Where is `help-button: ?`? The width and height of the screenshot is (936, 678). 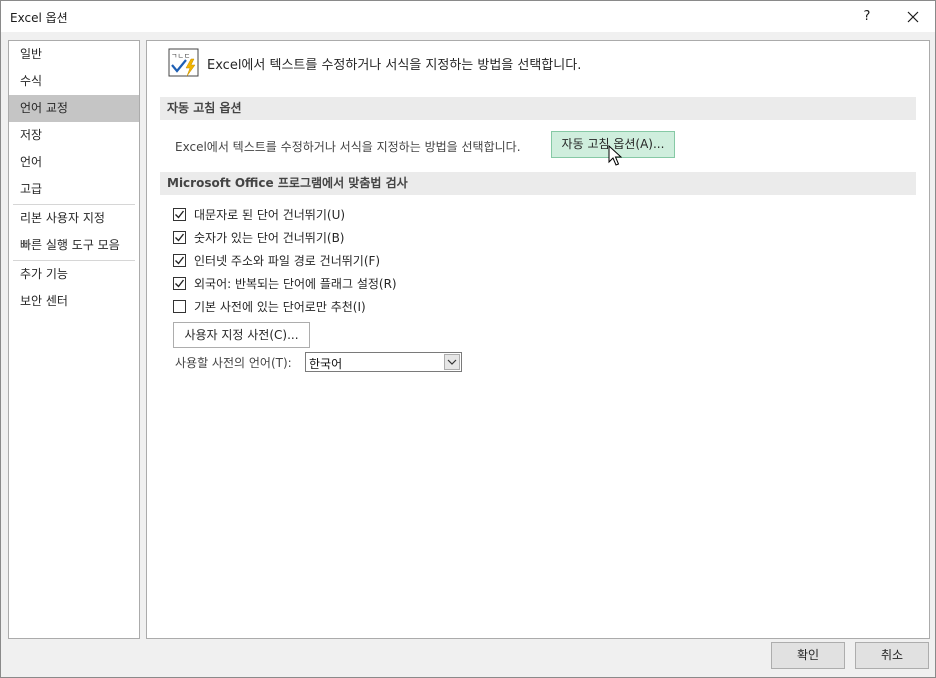
help-button: ? is located at coordinates (867, 16).